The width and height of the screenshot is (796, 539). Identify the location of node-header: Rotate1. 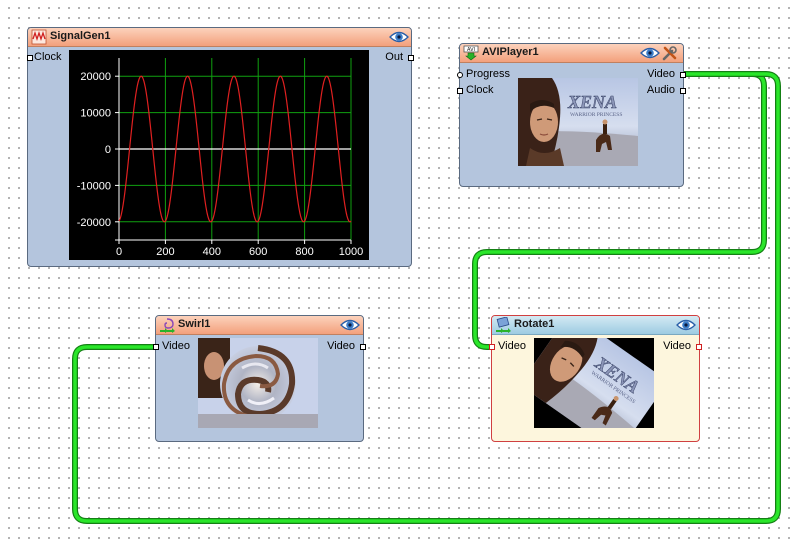
(595, 325).